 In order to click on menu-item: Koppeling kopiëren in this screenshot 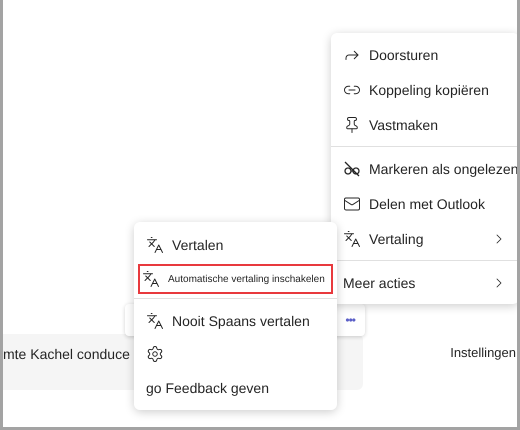, I will do `click(424, 89)`.